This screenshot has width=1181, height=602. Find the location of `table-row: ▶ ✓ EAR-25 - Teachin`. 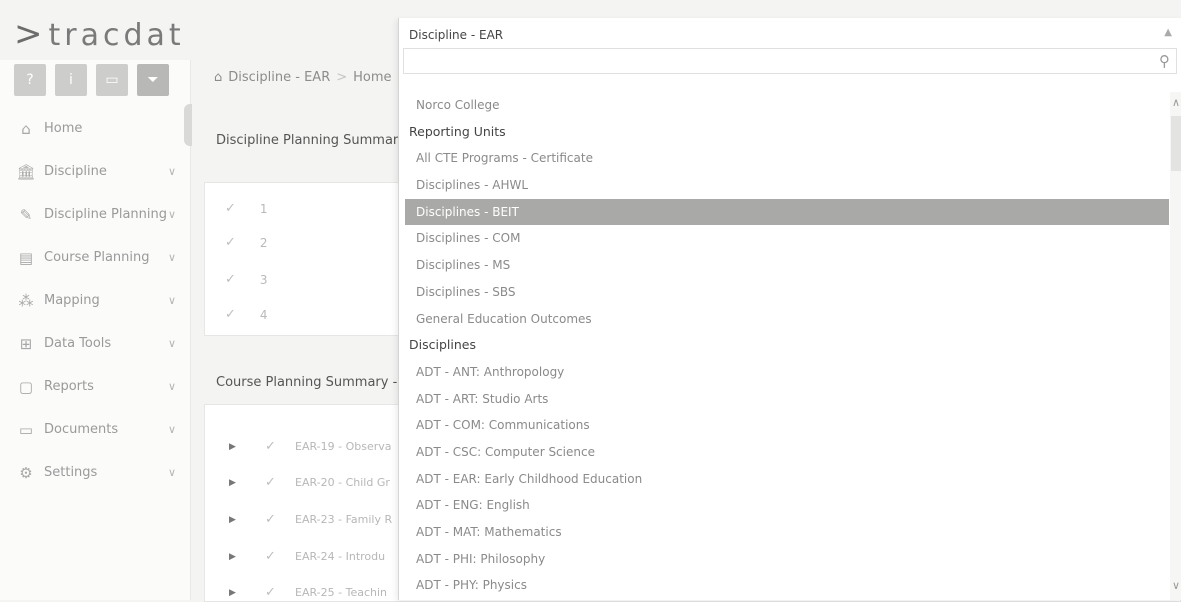

table-row: ▶ ✓ EAR-25 - Teachin is located at coordinates (308, 592).